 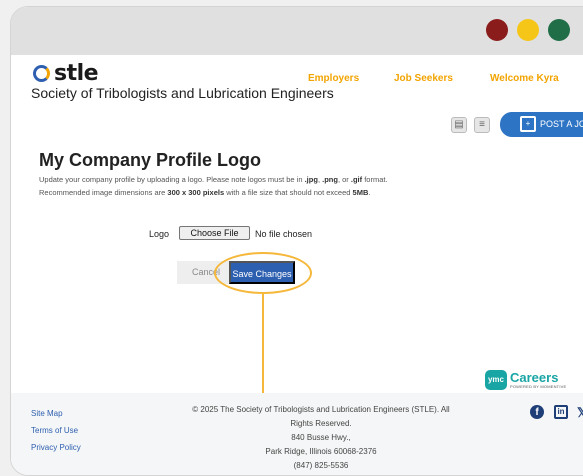 I want to click on stle-logo: stle, so click(x=66, y=73).